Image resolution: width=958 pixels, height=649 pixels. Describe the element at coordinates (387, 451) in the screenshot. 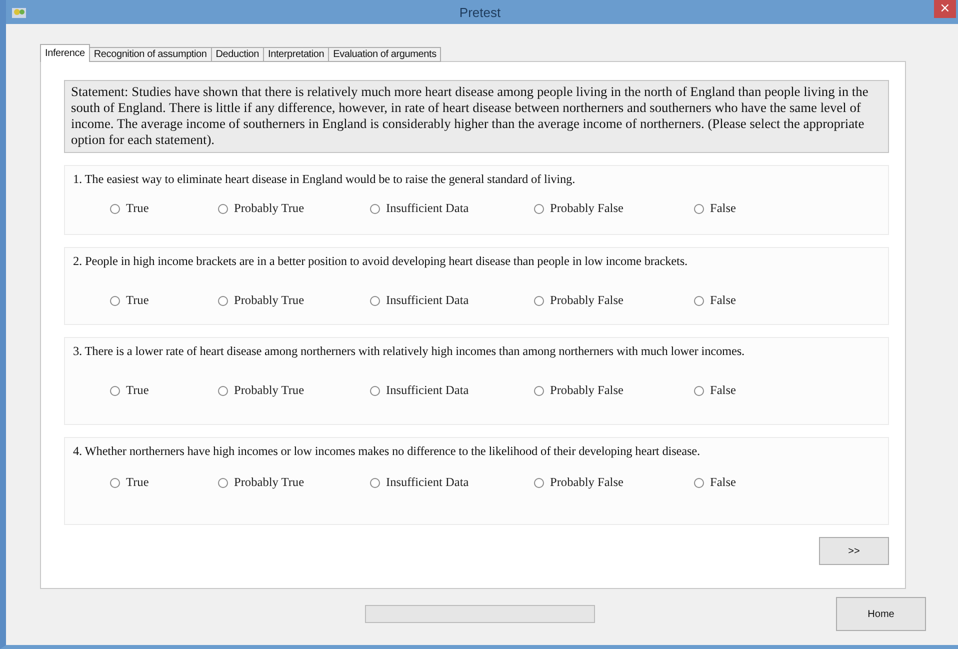

I see `question-text: 4. Whether northerners have high incomes or low incomes makes no difference to the likelihood of their developing heart disease.` at that location.